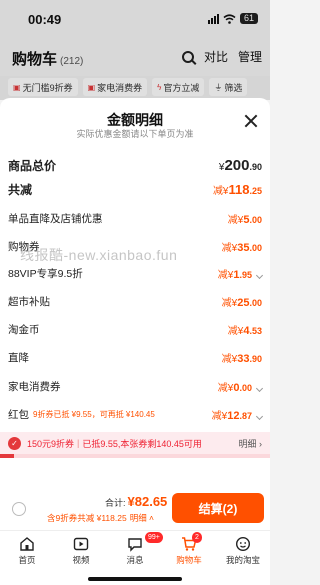  Describe the element at coordinates (252, 220) in the screenshot. I see `amount-number: 5.00` at that location.